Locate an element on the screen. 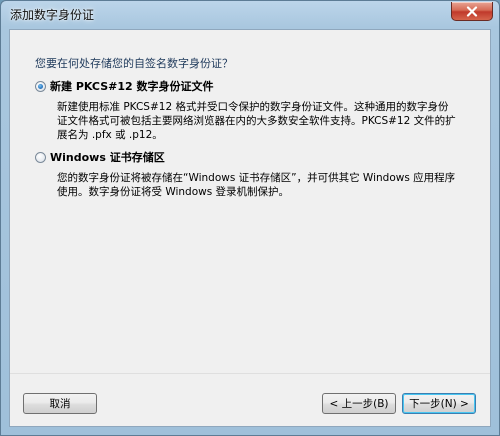 This screenshot has height=436, width=500. option-windows-store: Windows 证书存储区 is located at coordinates (100, 157).